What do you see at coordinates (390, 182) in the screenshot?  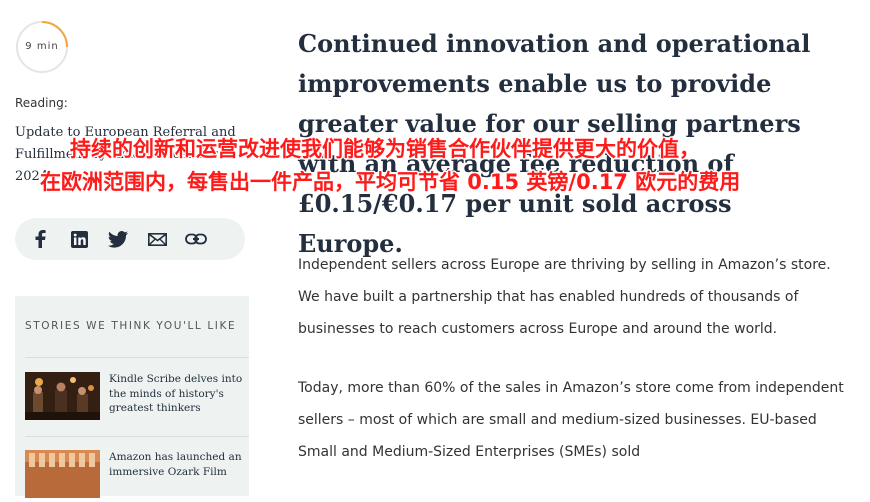 I see `subtitle-overlay-line2: 在欧洲范围内，每售出一件产品，平均可节省 0.15 英镑/0.17 欧元的费用` at bounding box center [390, 182].